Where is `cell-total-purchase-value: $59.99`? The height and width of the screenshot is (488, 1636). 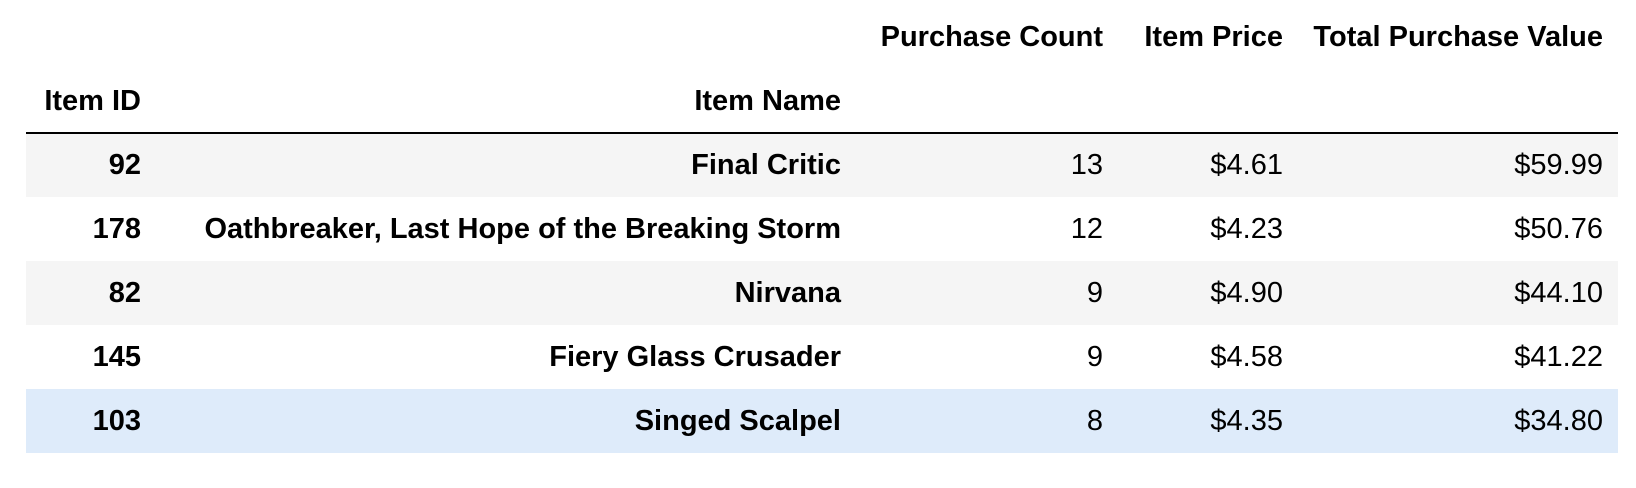
cell-total-purchase-value: $59.99 is located at coordinates (1558, 165).